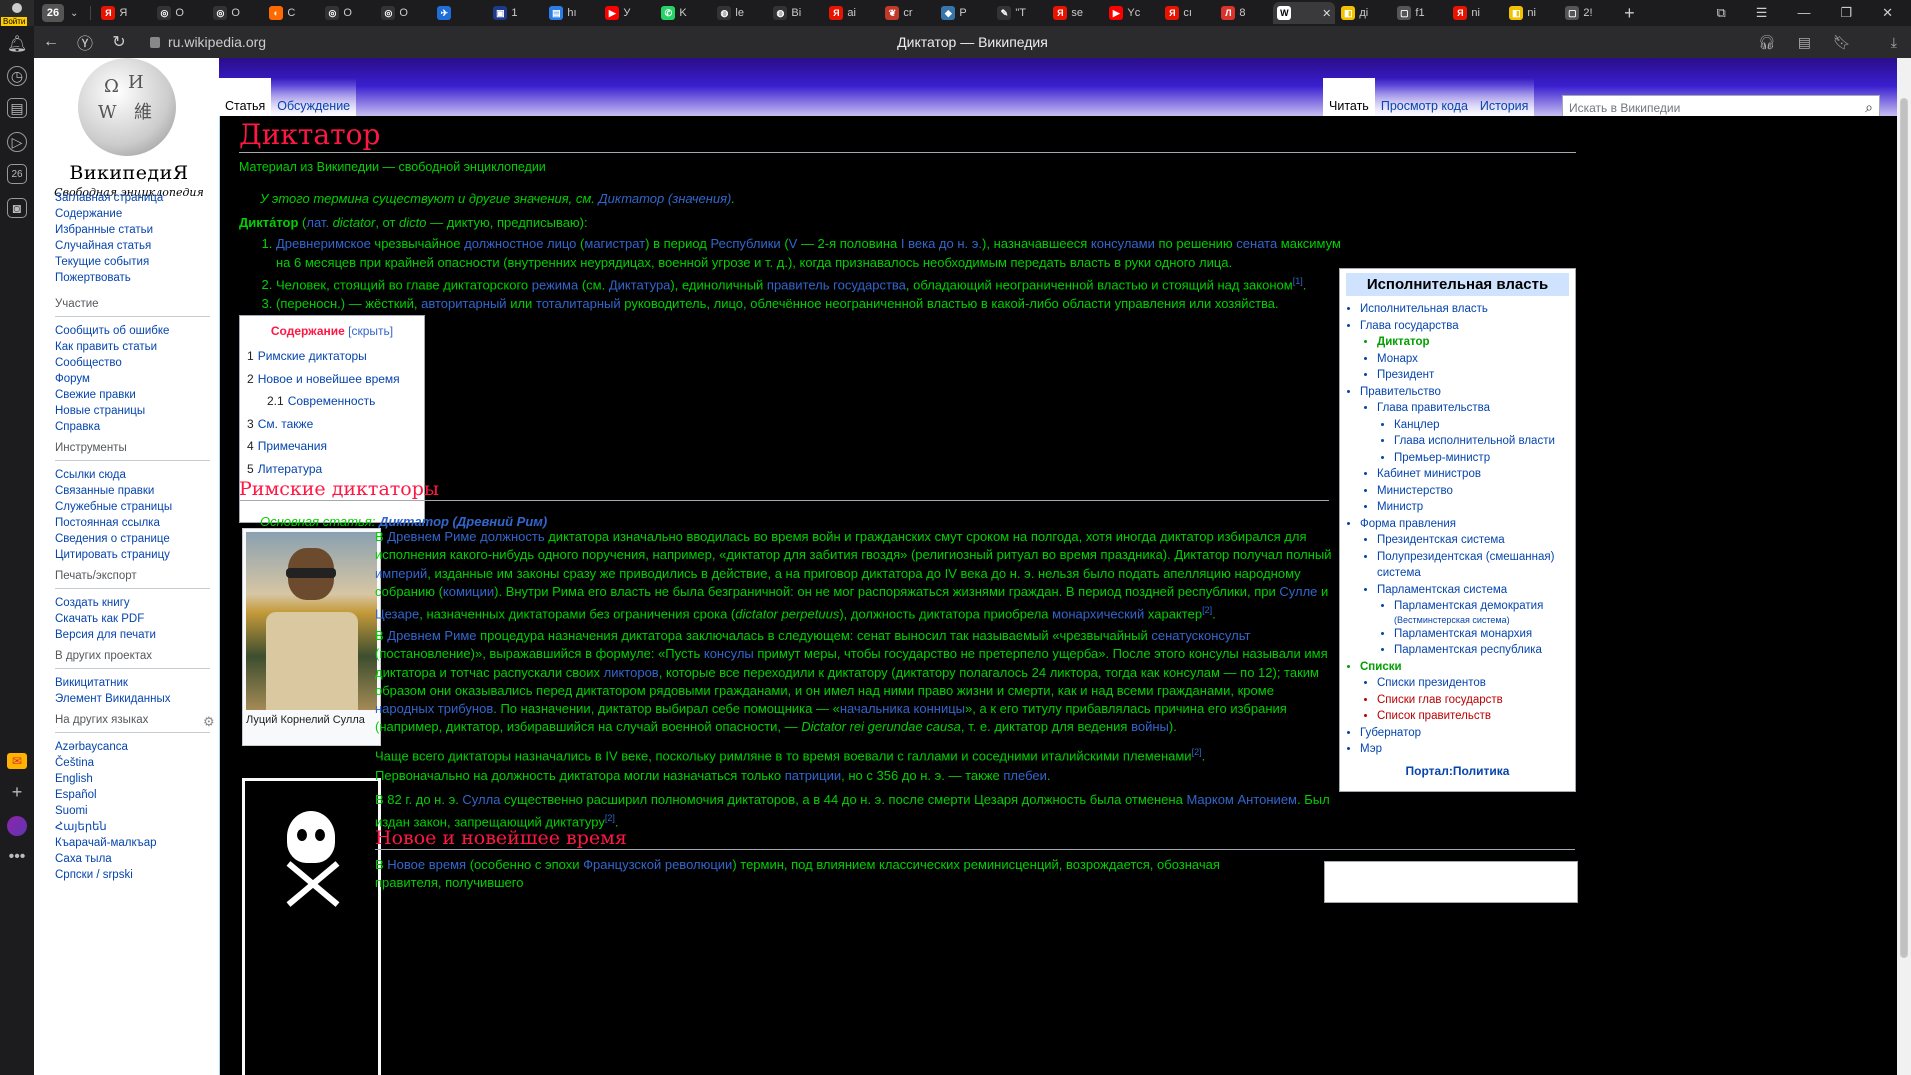  I want to click on tab-view-source: Просмотр кода, so click(1424, 98).